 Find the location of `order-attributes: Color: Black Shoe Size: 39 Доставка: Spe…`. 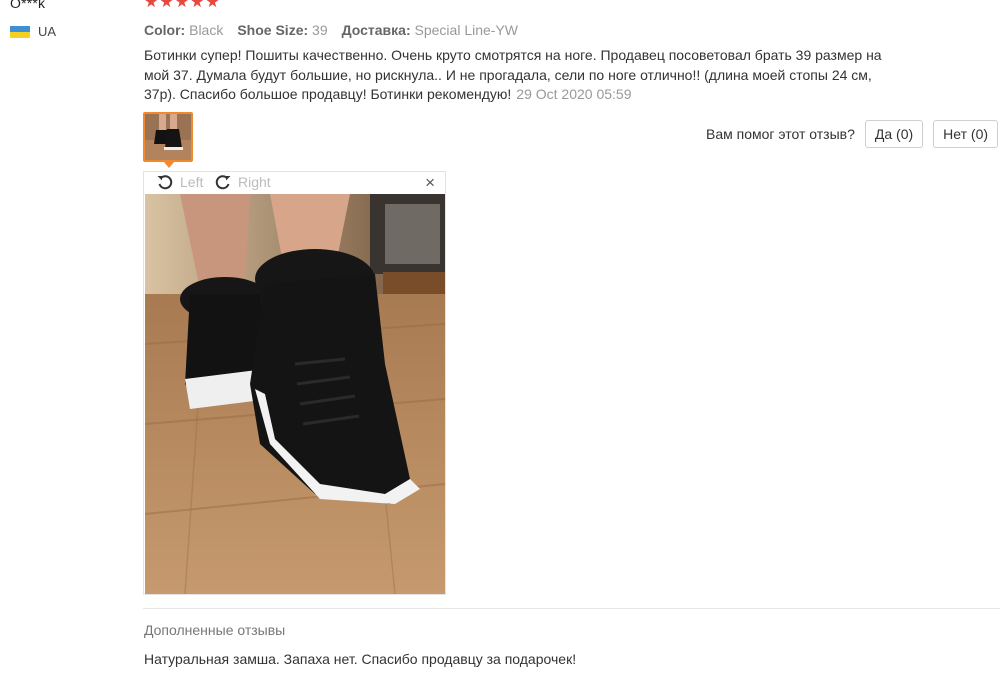

order-attributes: Color: Black Shoe Size: 39 Доставка: Spe… is located at coordinates (331, 30).